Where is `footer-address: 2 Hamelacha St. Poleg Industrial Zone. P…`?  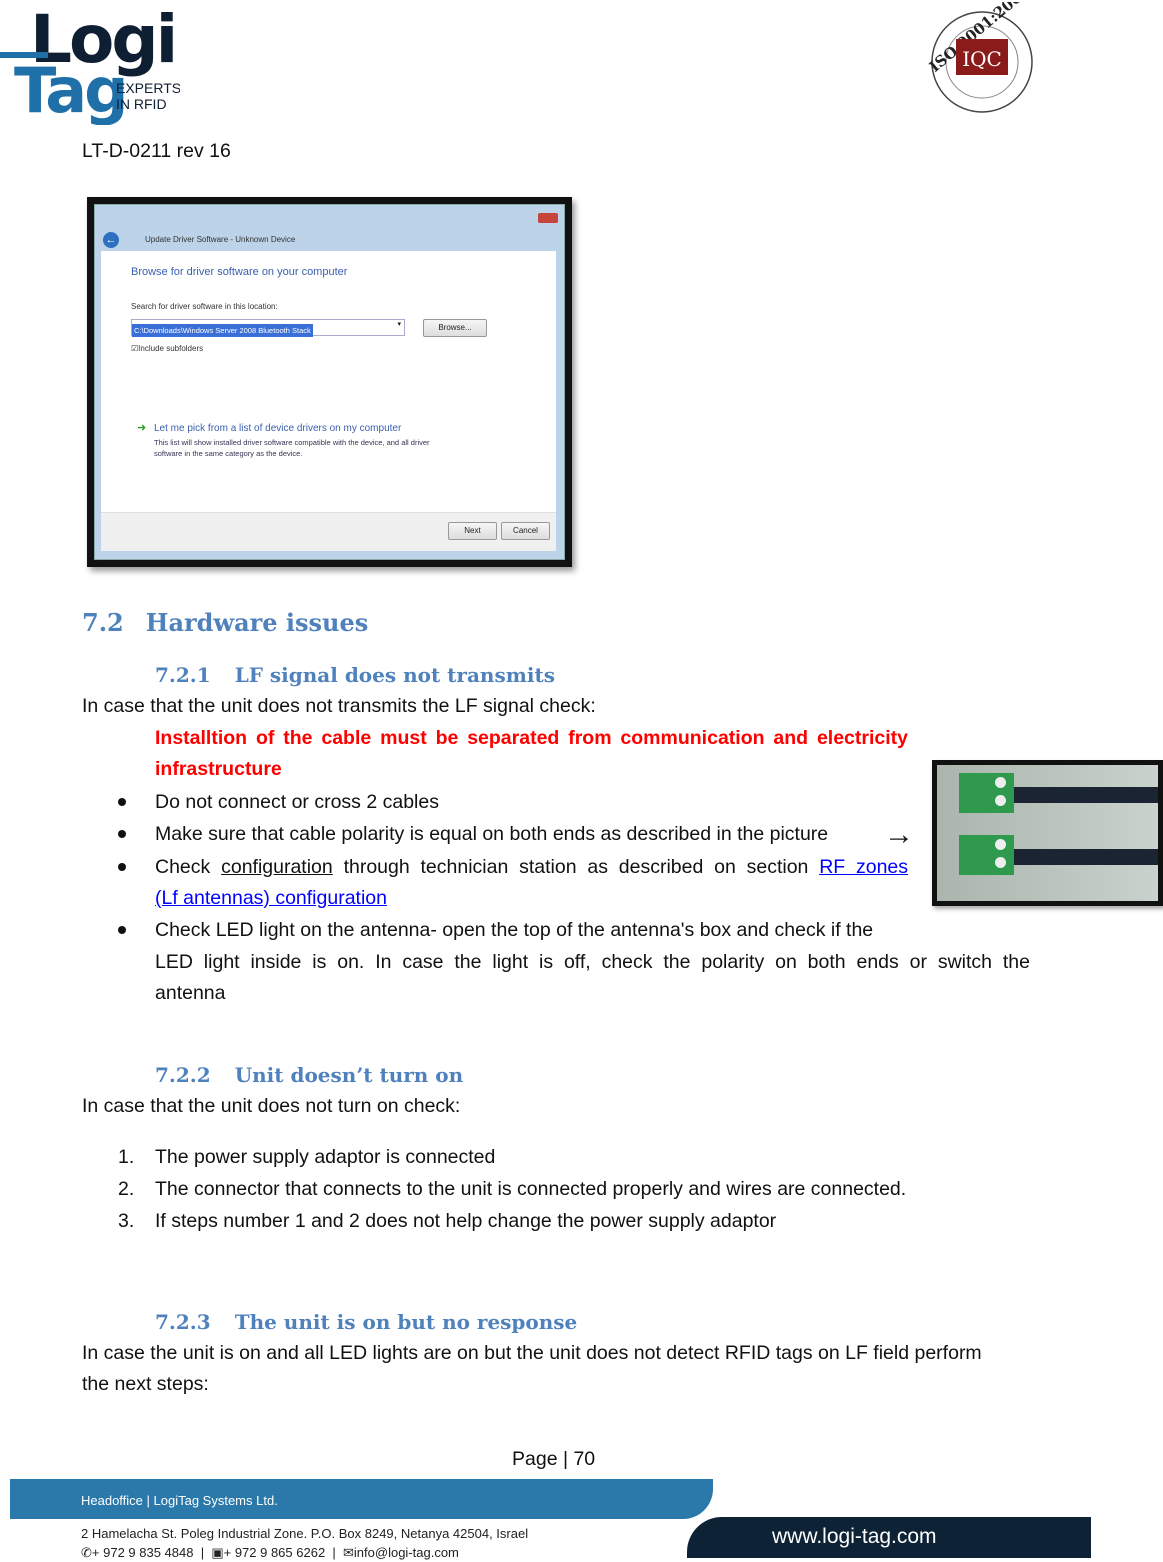 footer-address: 2 Hamelacha St. Poleg Industrial Zone. P… is located at coordinates (305, 1533).